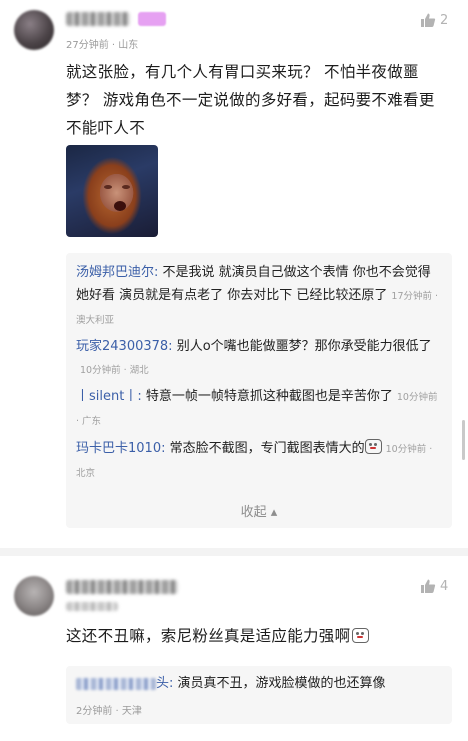 This screenshot has height=741, width=468. Describe the element at coordinates (114, 370) in the screenshot. I see `reply-meta: 10分钟前 · 湖北` at that location.